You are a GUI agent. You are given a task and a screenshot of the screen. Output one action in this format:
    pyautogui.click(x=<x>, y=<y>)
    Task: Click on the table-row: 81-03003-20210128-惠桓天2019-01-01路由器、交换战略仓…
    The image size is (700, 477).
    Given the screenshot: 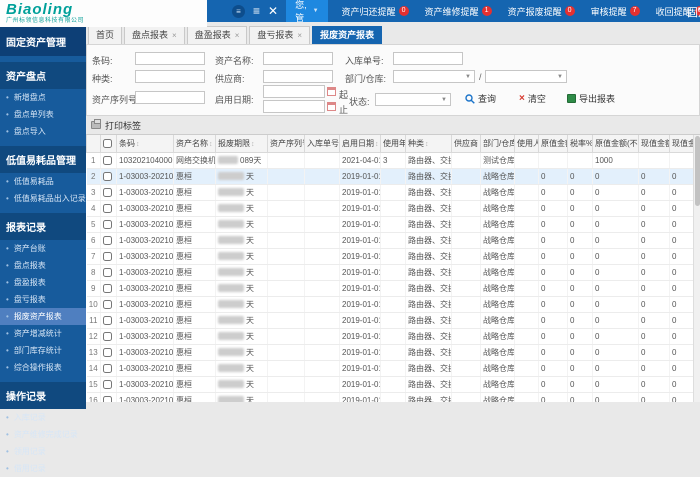 What is the action you would take?
    pyautogui.click(x=393, y=272)
    